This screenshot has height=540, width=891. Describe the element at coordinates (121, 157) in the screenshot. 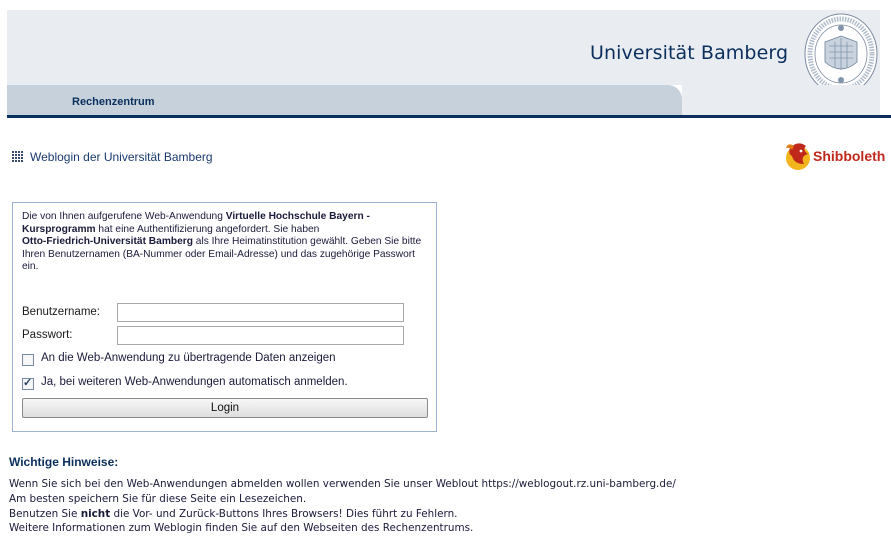

I see `page-title: Weblogin der Universität Bamberg` at that location.